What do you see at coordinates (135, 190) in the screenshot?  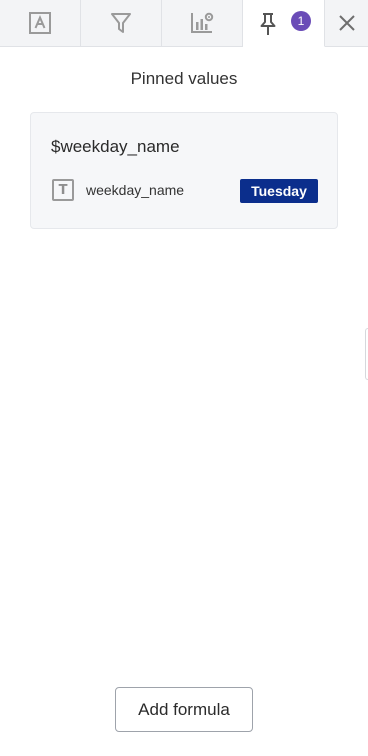 I see `variable-name: weekday_name` at bounding box center [135, 190].